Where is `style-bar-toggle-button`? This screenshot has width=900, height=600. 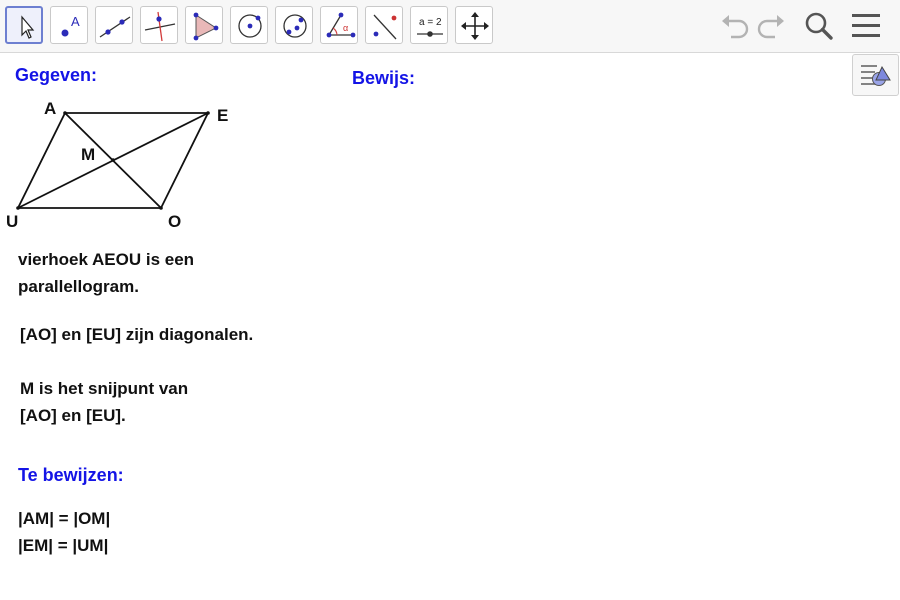
style-bar-toggle-button is located at coordinates (875, 75).